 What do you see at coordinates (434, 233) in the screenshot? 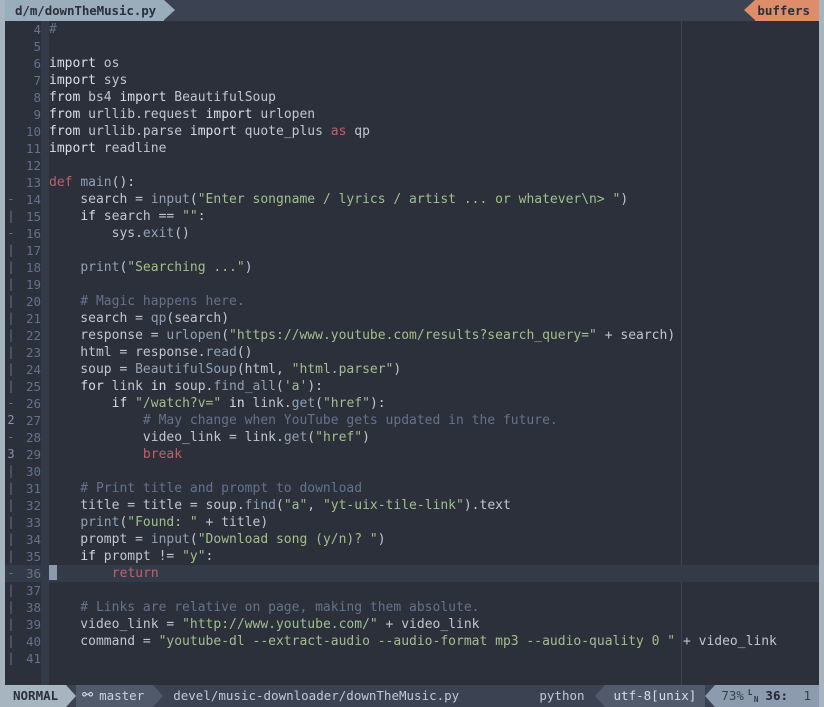
I see `code-text: sys.exit()` at bounding box center [434, 233].